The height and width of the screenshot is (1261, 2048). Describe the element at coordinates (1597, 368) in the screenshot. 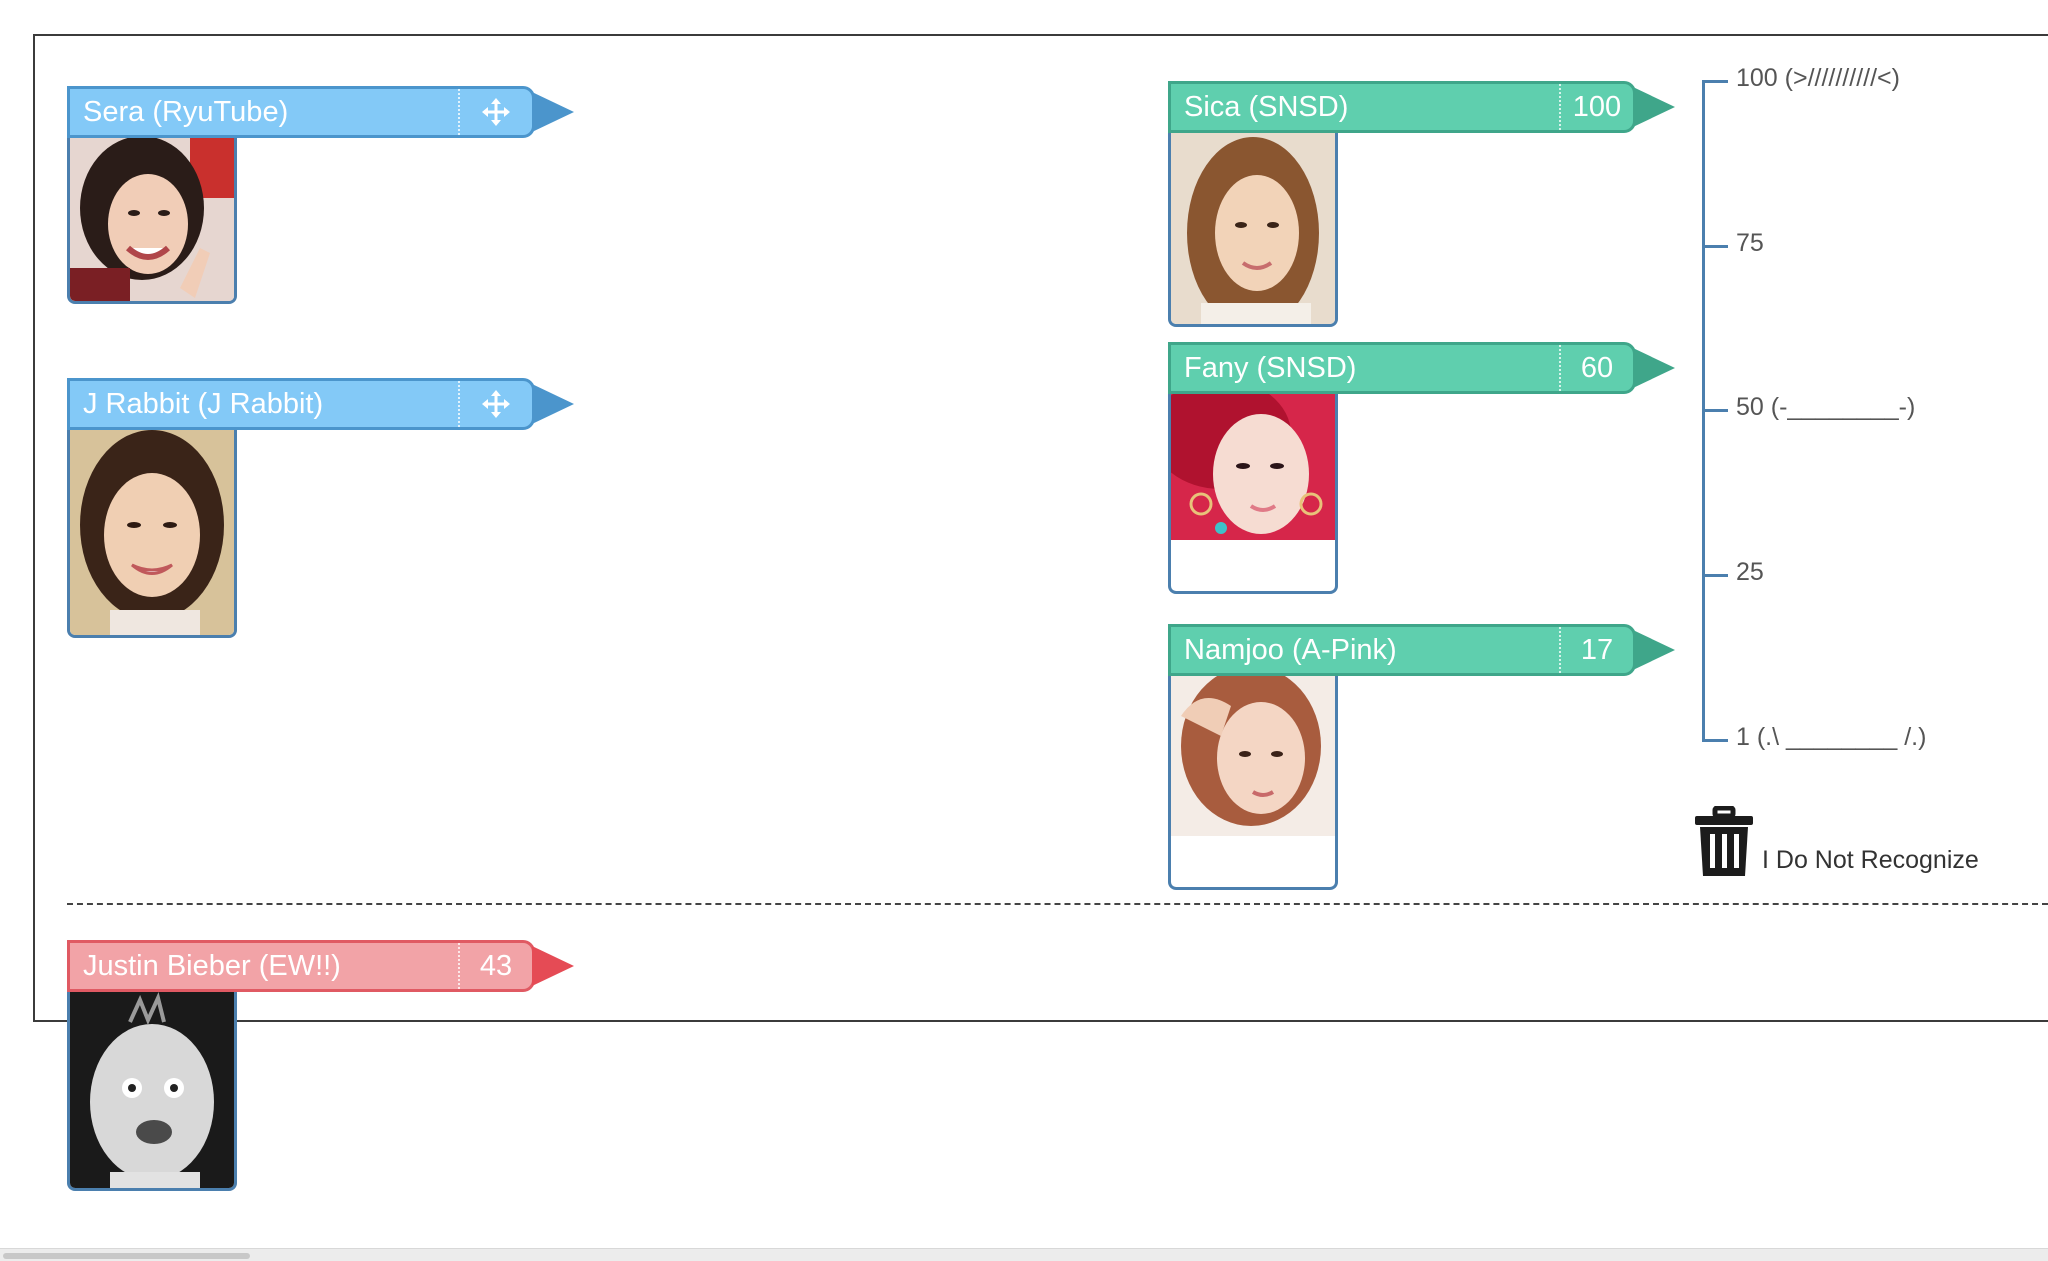

I see `card-score: 60` at that location.